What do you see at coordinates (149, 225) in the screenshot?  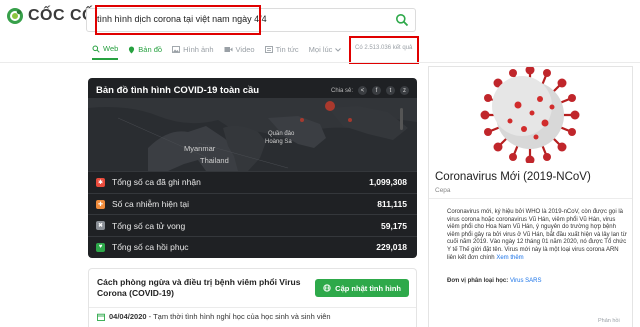 I see `stat-label: Tổng số ca tử vong` at bounding box center [149, 225].